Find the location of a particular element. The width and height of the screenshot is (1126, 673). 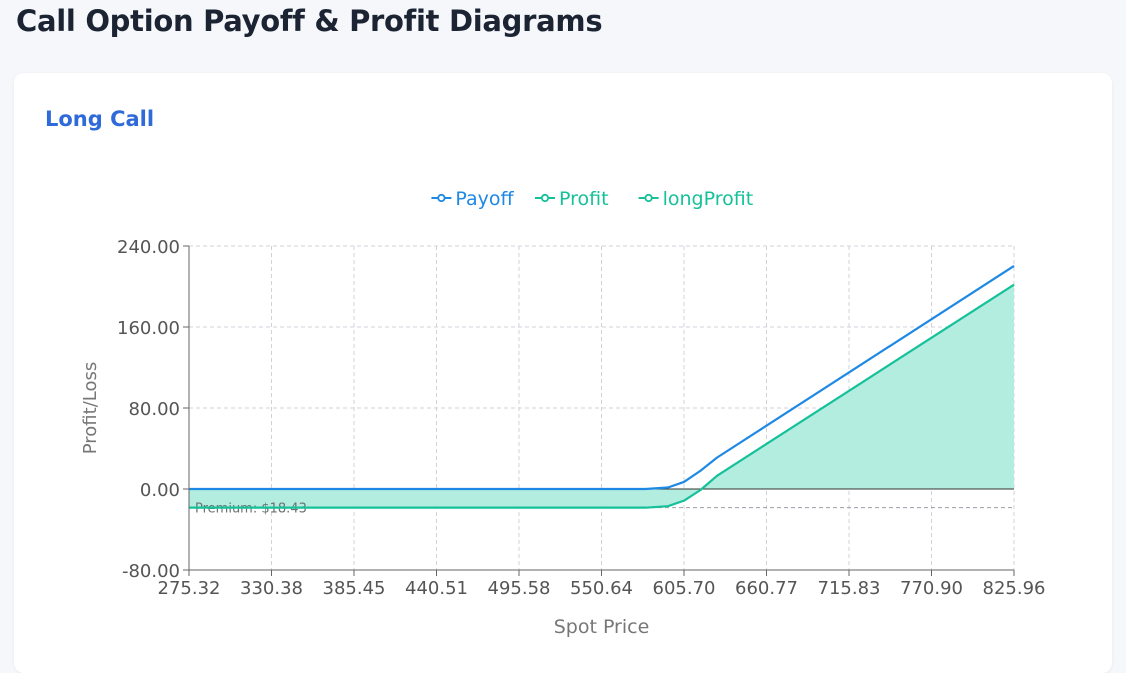

legend-label: longProfit is located at coordinates (708, 199).